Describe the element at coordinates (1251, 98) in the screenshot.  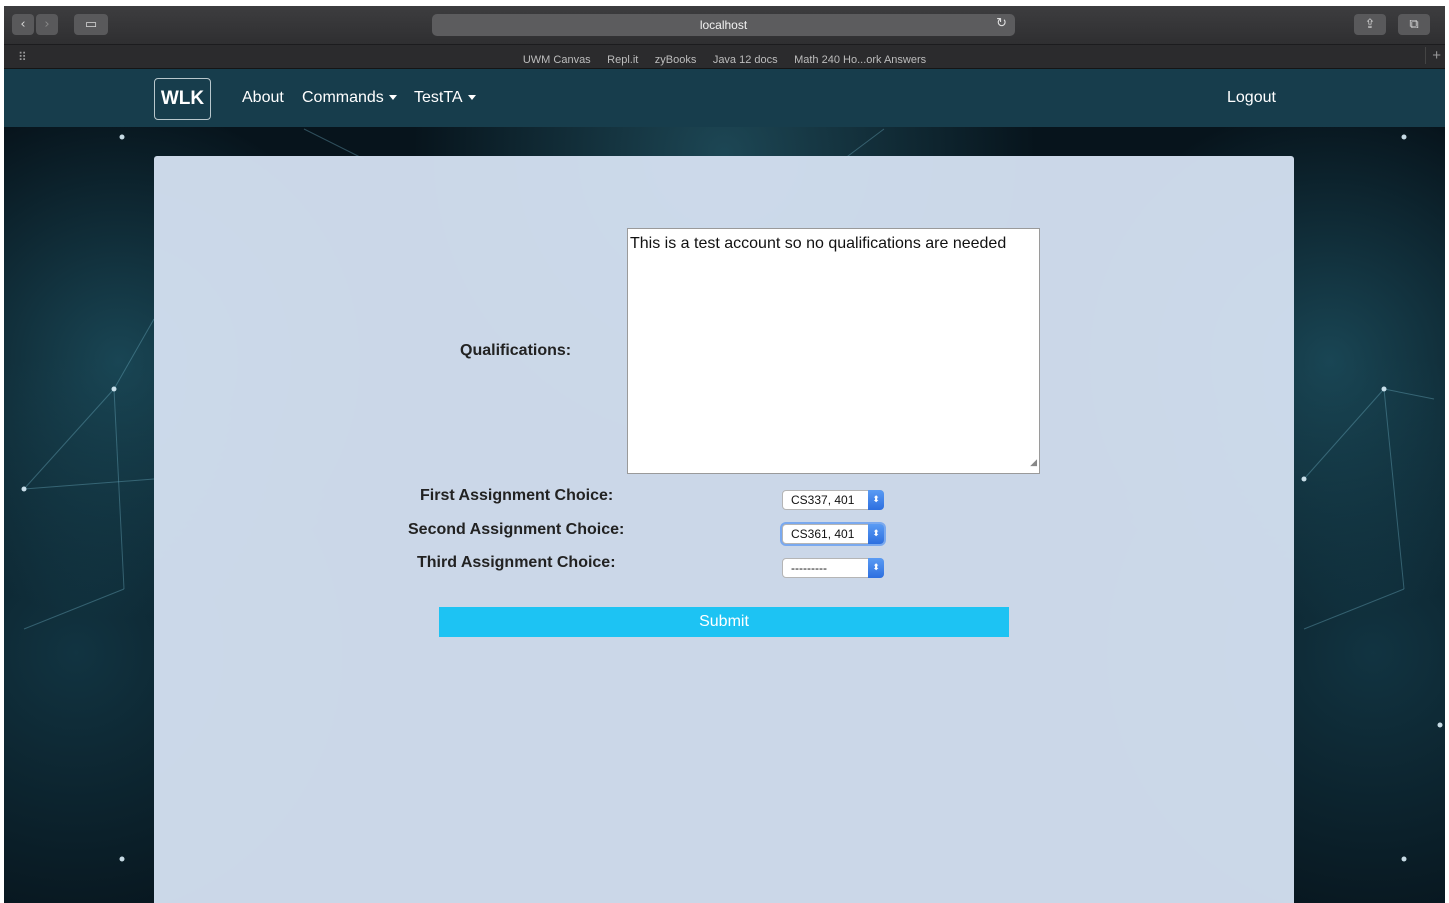
I see `logout-link: Logout` at that location.